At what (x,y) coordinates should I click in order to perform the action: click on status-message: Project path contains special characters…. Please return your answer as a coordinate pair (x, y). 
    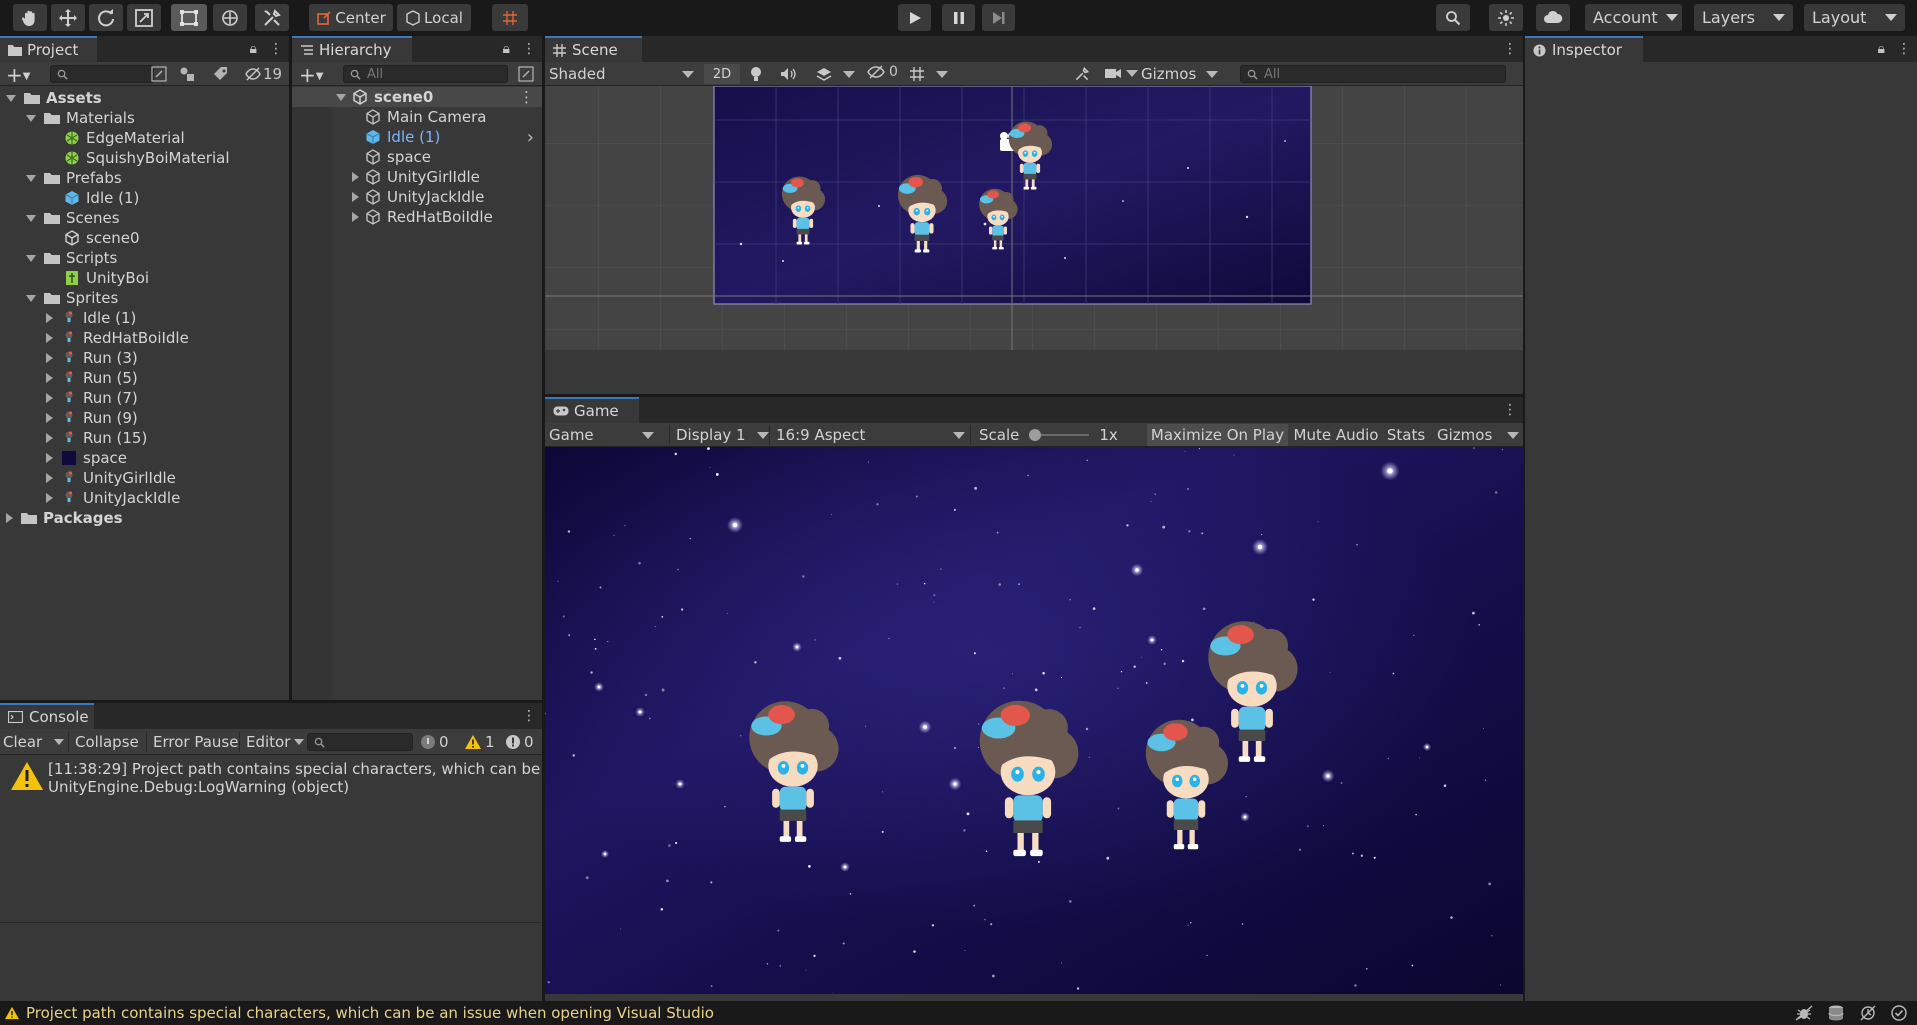
    Looking at the image, I should click on (370, 1013).